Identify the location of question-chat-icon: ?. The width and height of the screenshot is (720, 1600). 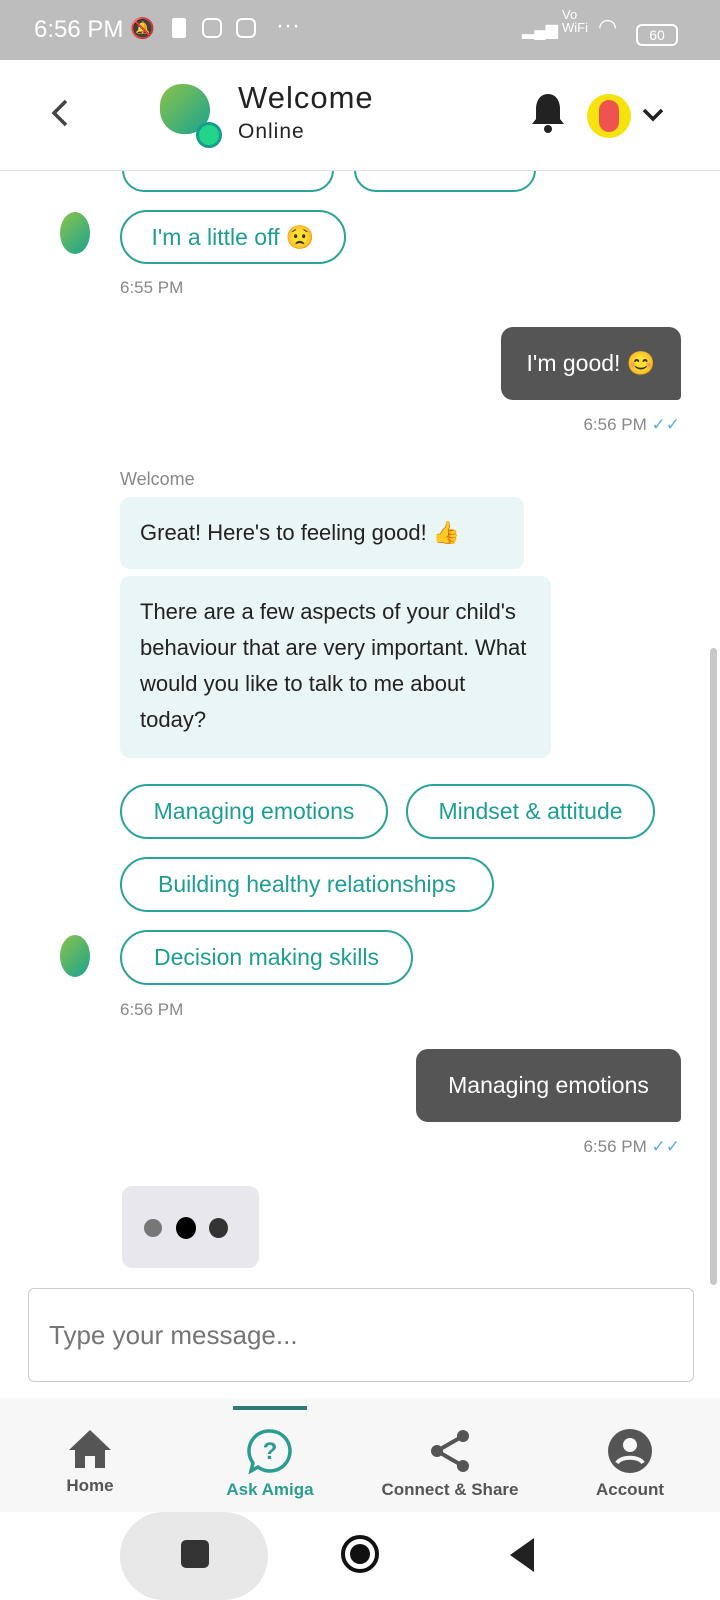
(269, 1451).